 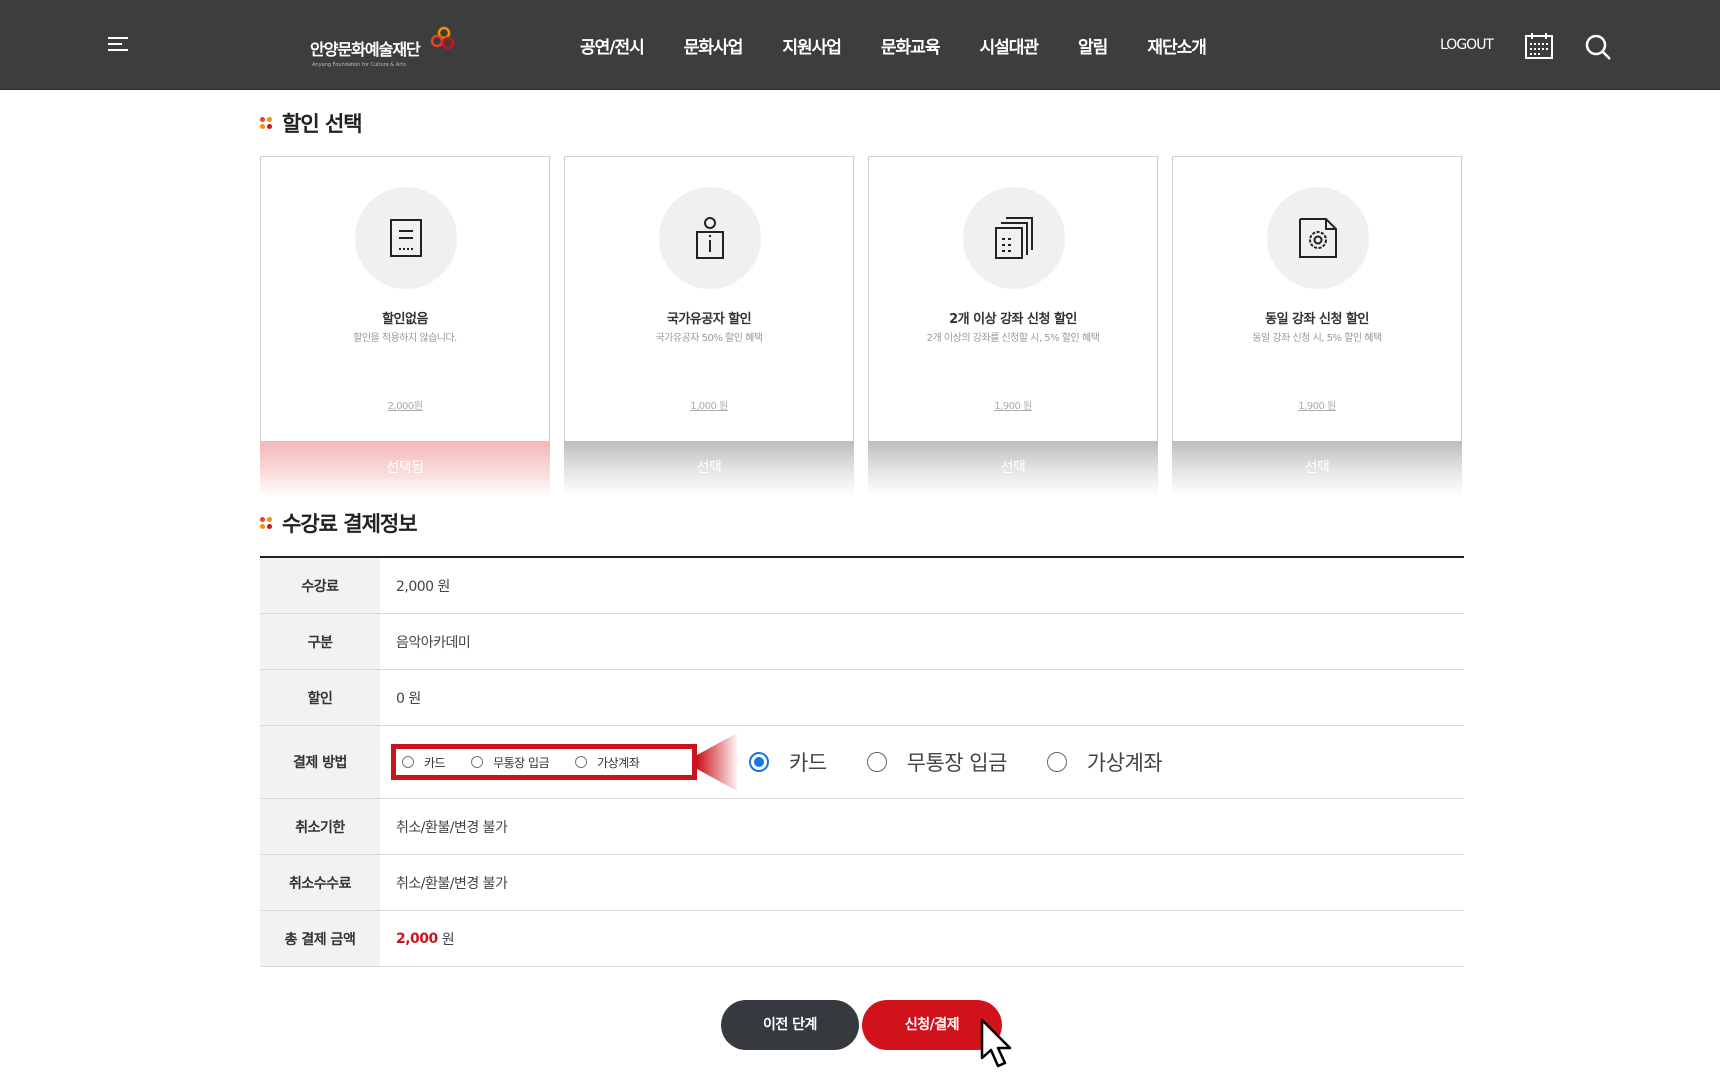 I want to click on cancel-deadline-value: 취소/환불/변경 불가, so click(x=452, y=827).